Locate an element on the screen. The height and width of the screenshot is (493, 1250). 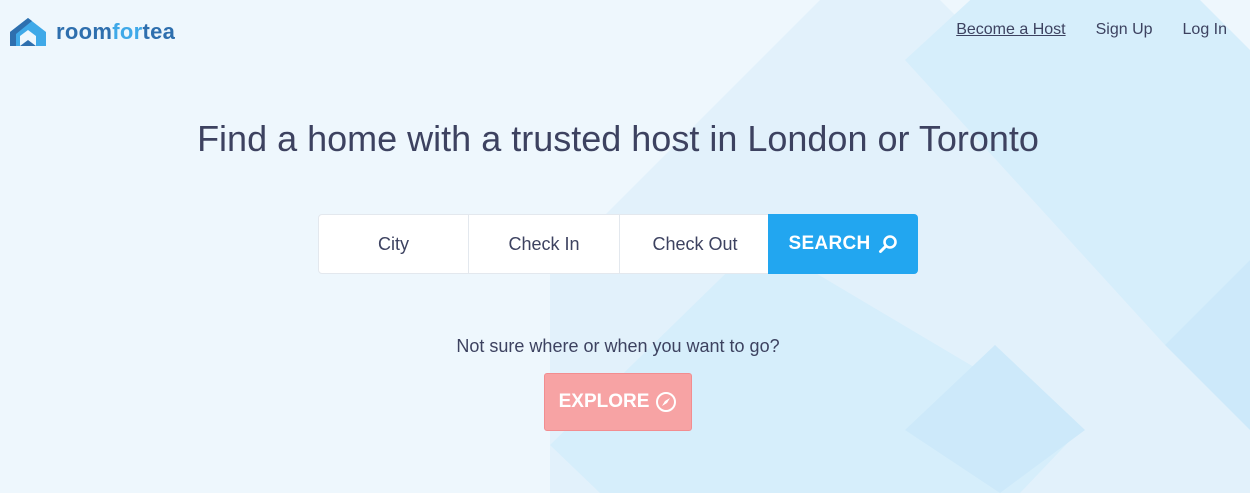
search-bar: City Check In Check Out SEARCH is located at coordinates (618, 244).